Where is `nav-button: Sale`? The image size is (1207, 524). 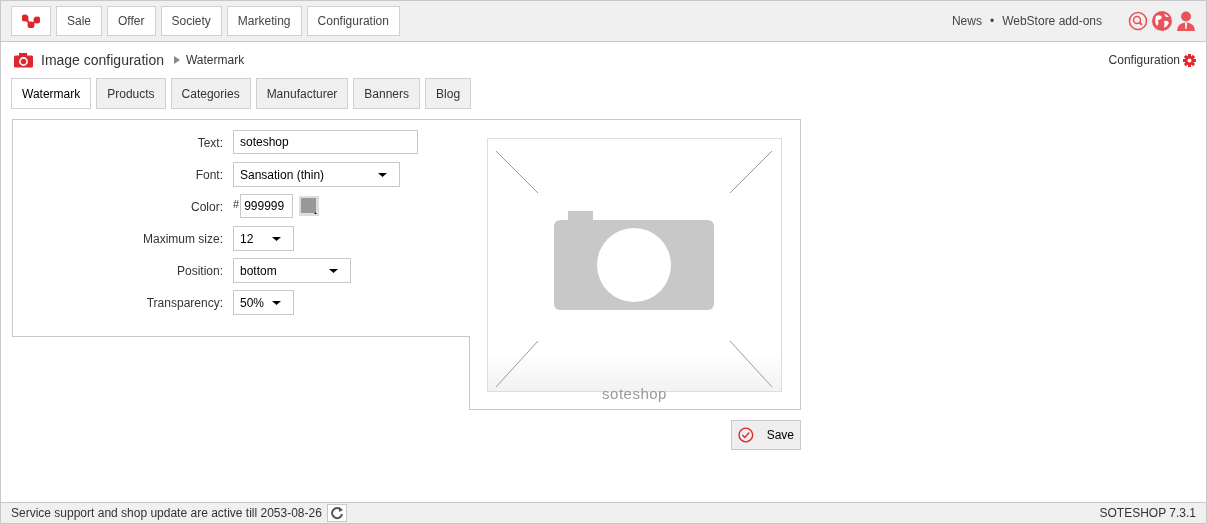
nav-button: Sale is located at coordinates (79, 21).